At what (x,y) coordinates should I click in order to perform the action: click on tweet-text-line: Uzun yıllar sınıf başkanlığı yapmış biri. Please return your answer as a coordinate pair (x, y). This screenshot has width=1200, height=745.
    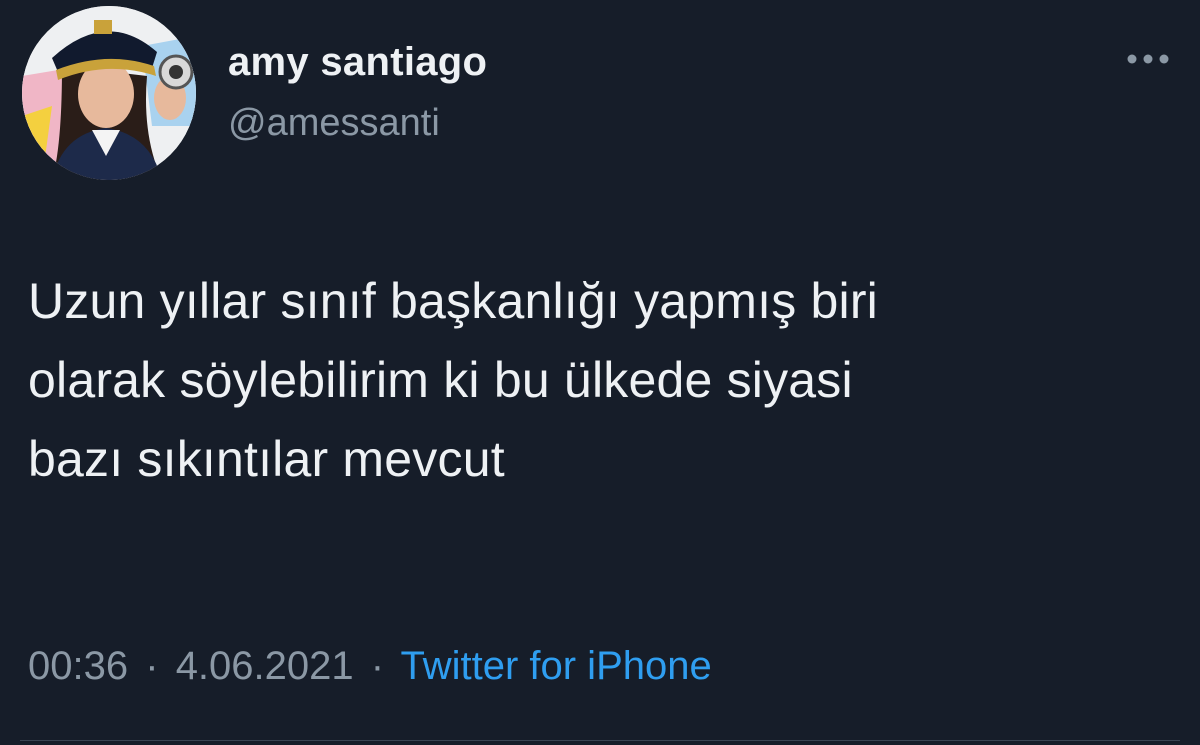
    Looking at the image, I should click on (453, 301).